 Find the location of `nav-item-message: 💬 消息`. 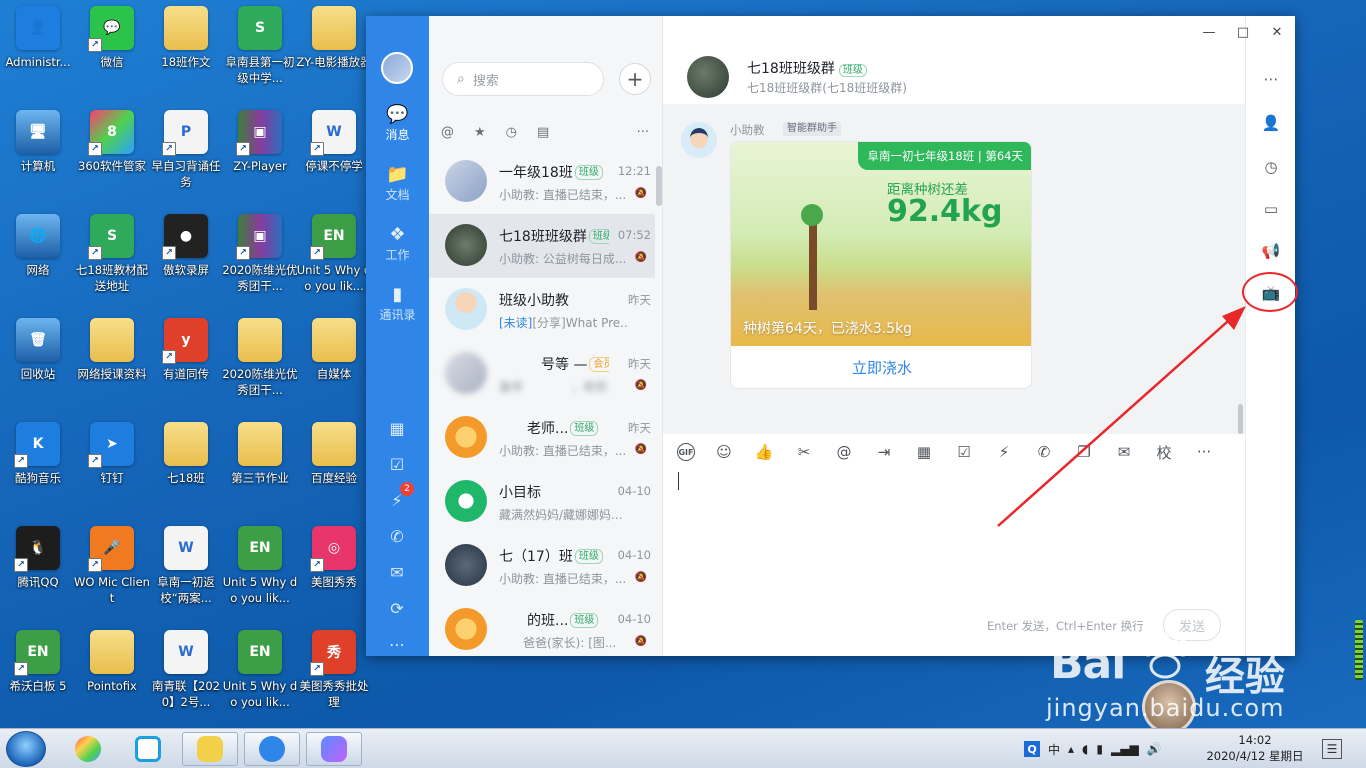

nav-item-message: 💬 消息 is located at coordinates (397, 129).